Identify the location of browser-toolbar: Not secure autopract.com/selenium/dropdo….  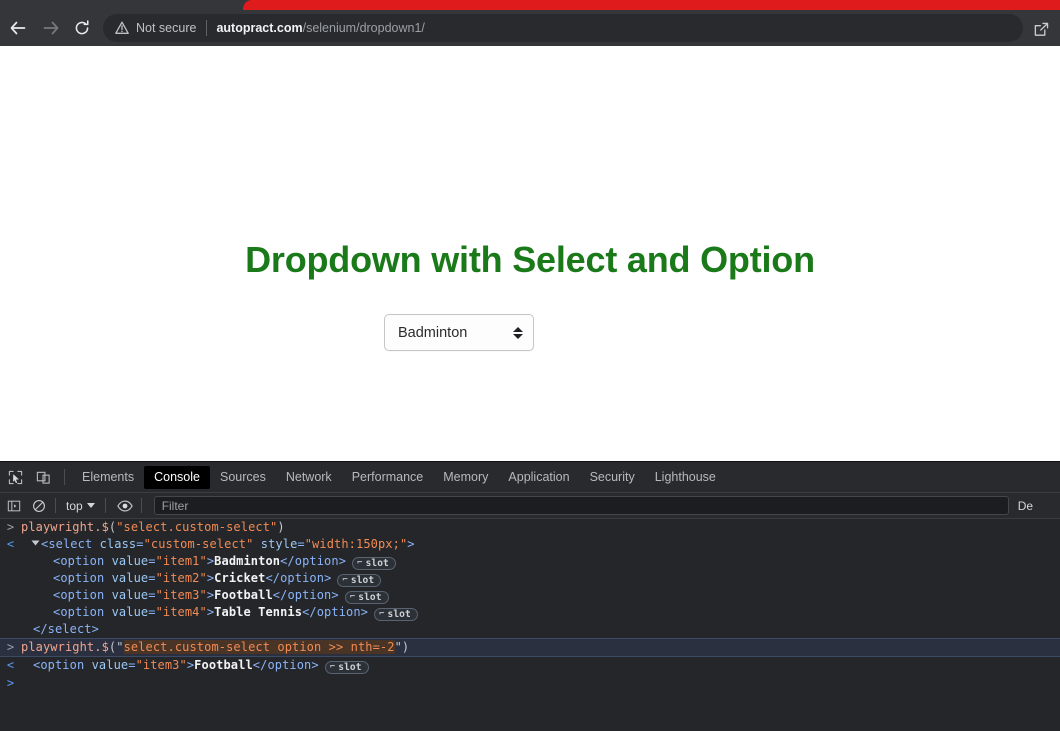
(530, 28).